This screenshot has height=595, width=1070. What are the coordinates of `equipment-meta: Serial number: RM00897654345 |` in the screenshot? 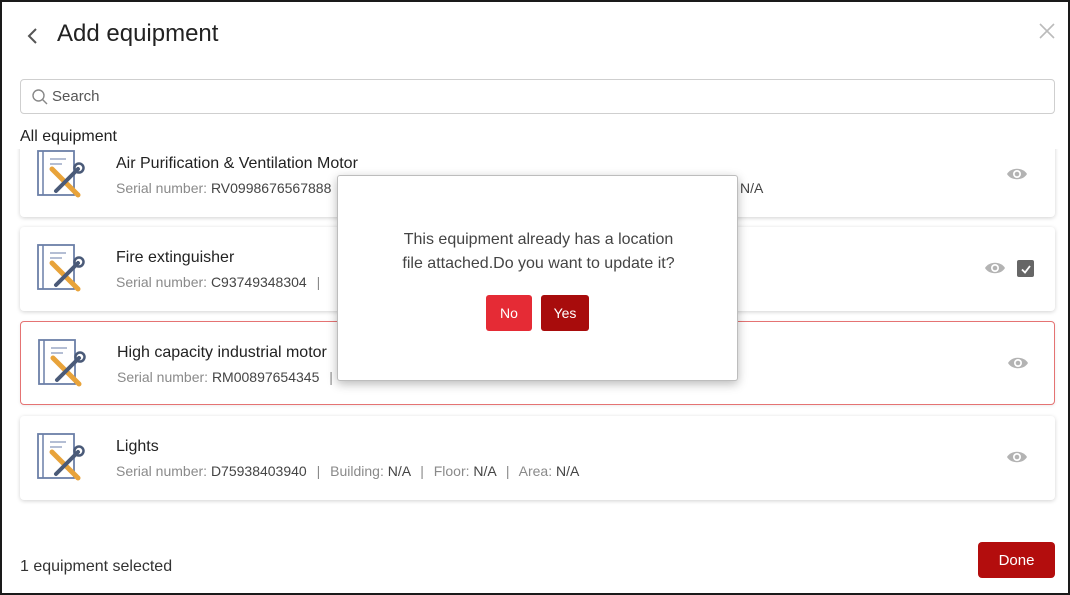 It's located at (228, 377).